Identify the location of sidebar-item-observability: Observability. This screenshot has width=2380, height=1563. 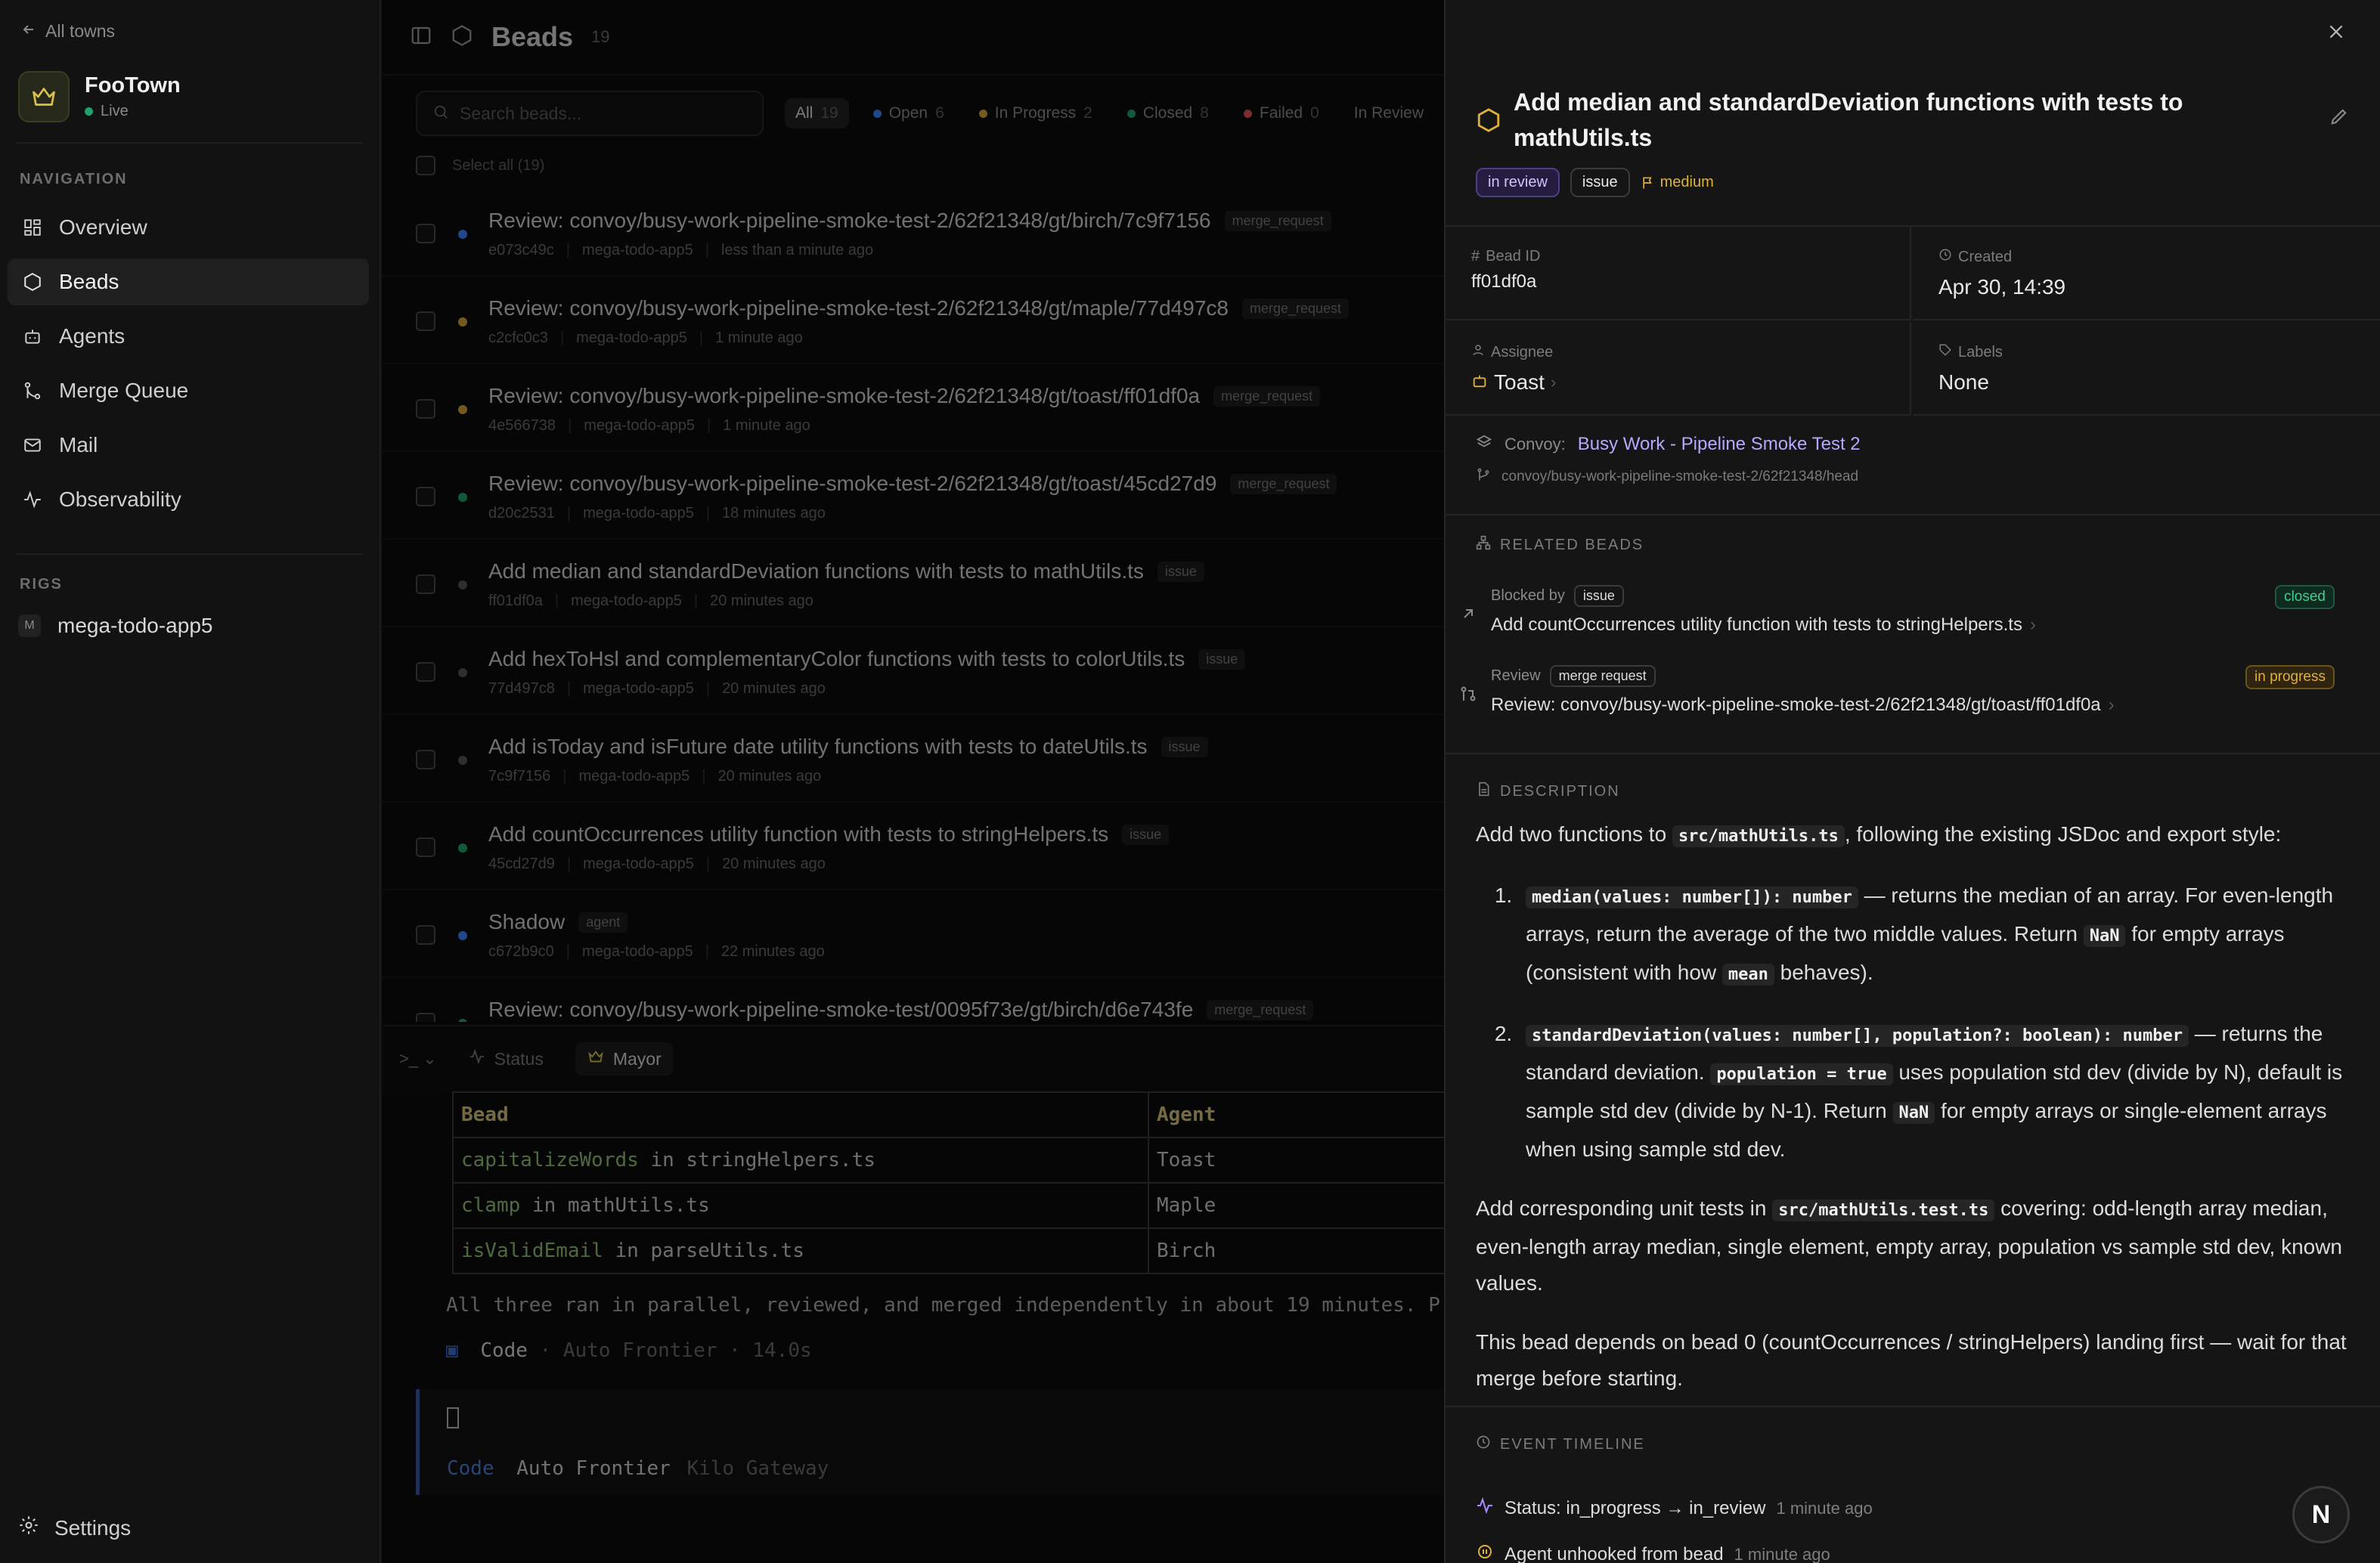
(188, 499).